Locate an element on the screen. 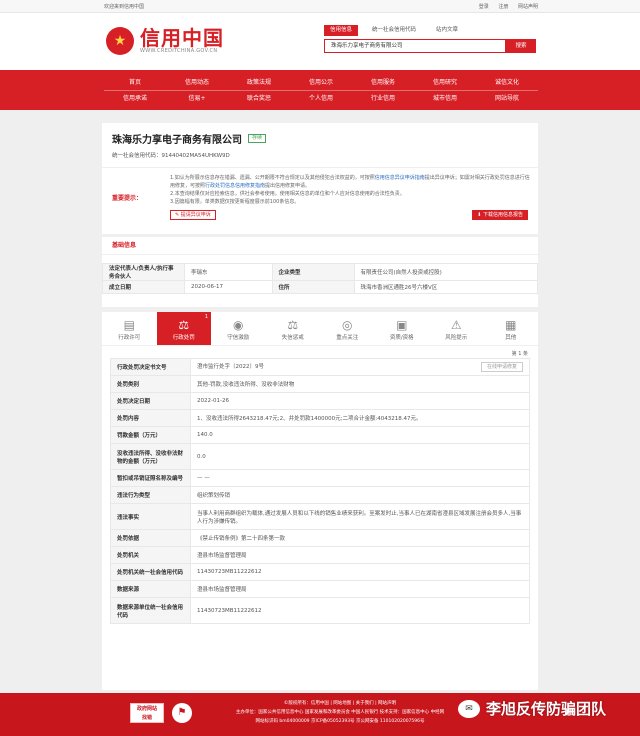 This screenshot has height=736, width=640. watermark: ✉ 李旭反传防骗团队 is located at coordinates (532, 708).